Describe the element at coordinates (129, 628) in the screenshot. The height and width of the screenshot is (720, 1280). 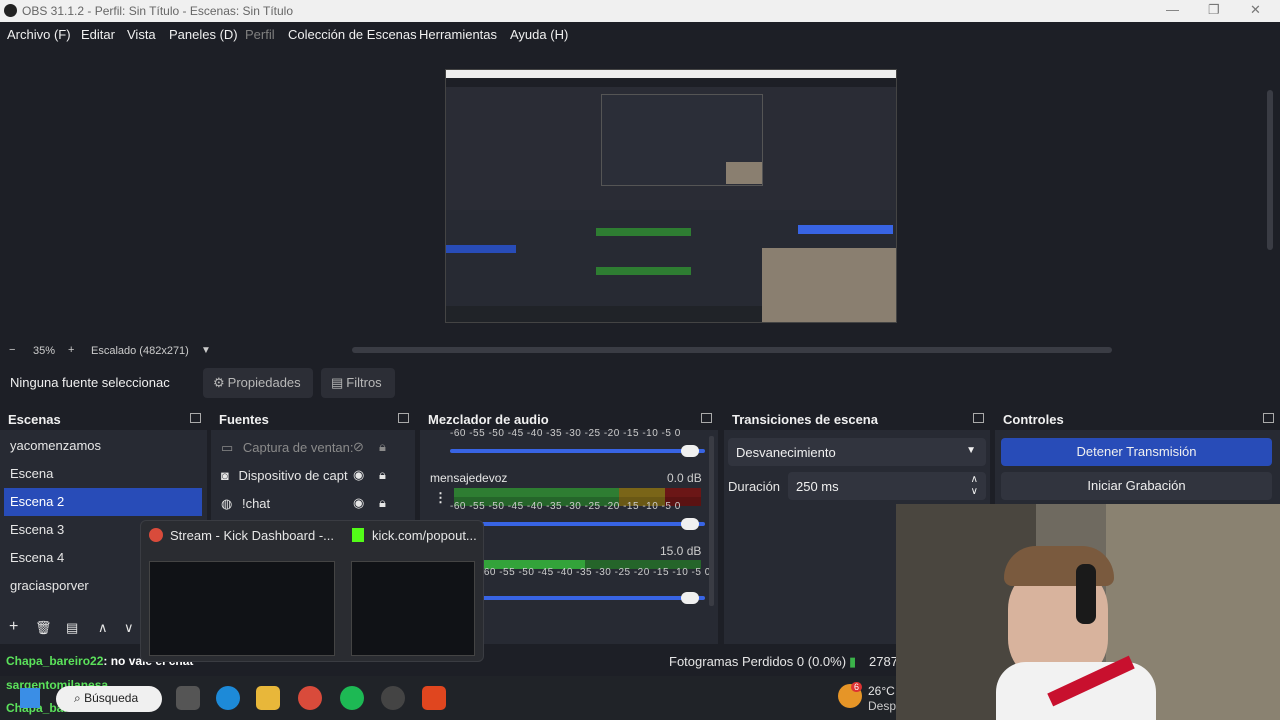
I see `move-scene-down-button: ∨` at that location.